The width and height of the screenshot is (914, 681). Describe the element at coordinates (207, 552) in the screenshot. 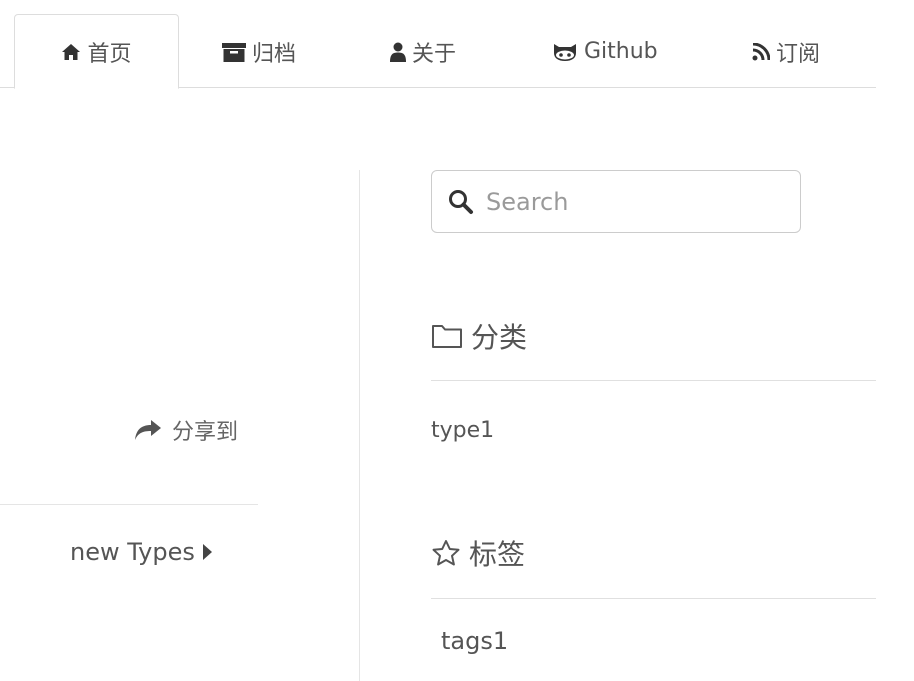

I see `caret-right-icon` at that location.